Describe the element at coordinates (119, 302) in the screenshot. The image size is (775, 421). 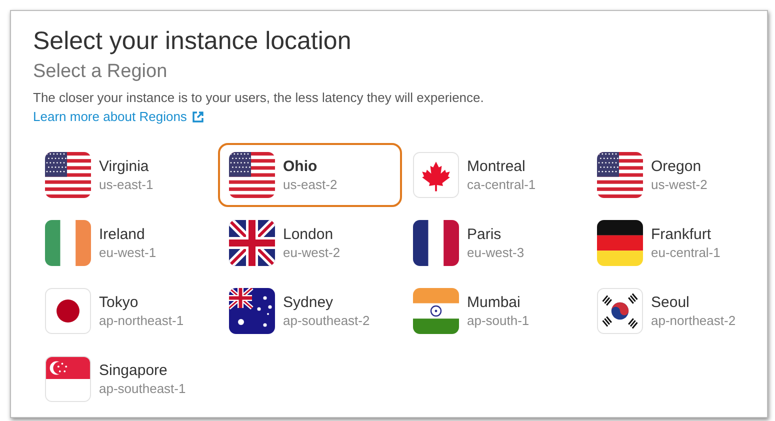
I see `region-name: Tokyo` at that location.